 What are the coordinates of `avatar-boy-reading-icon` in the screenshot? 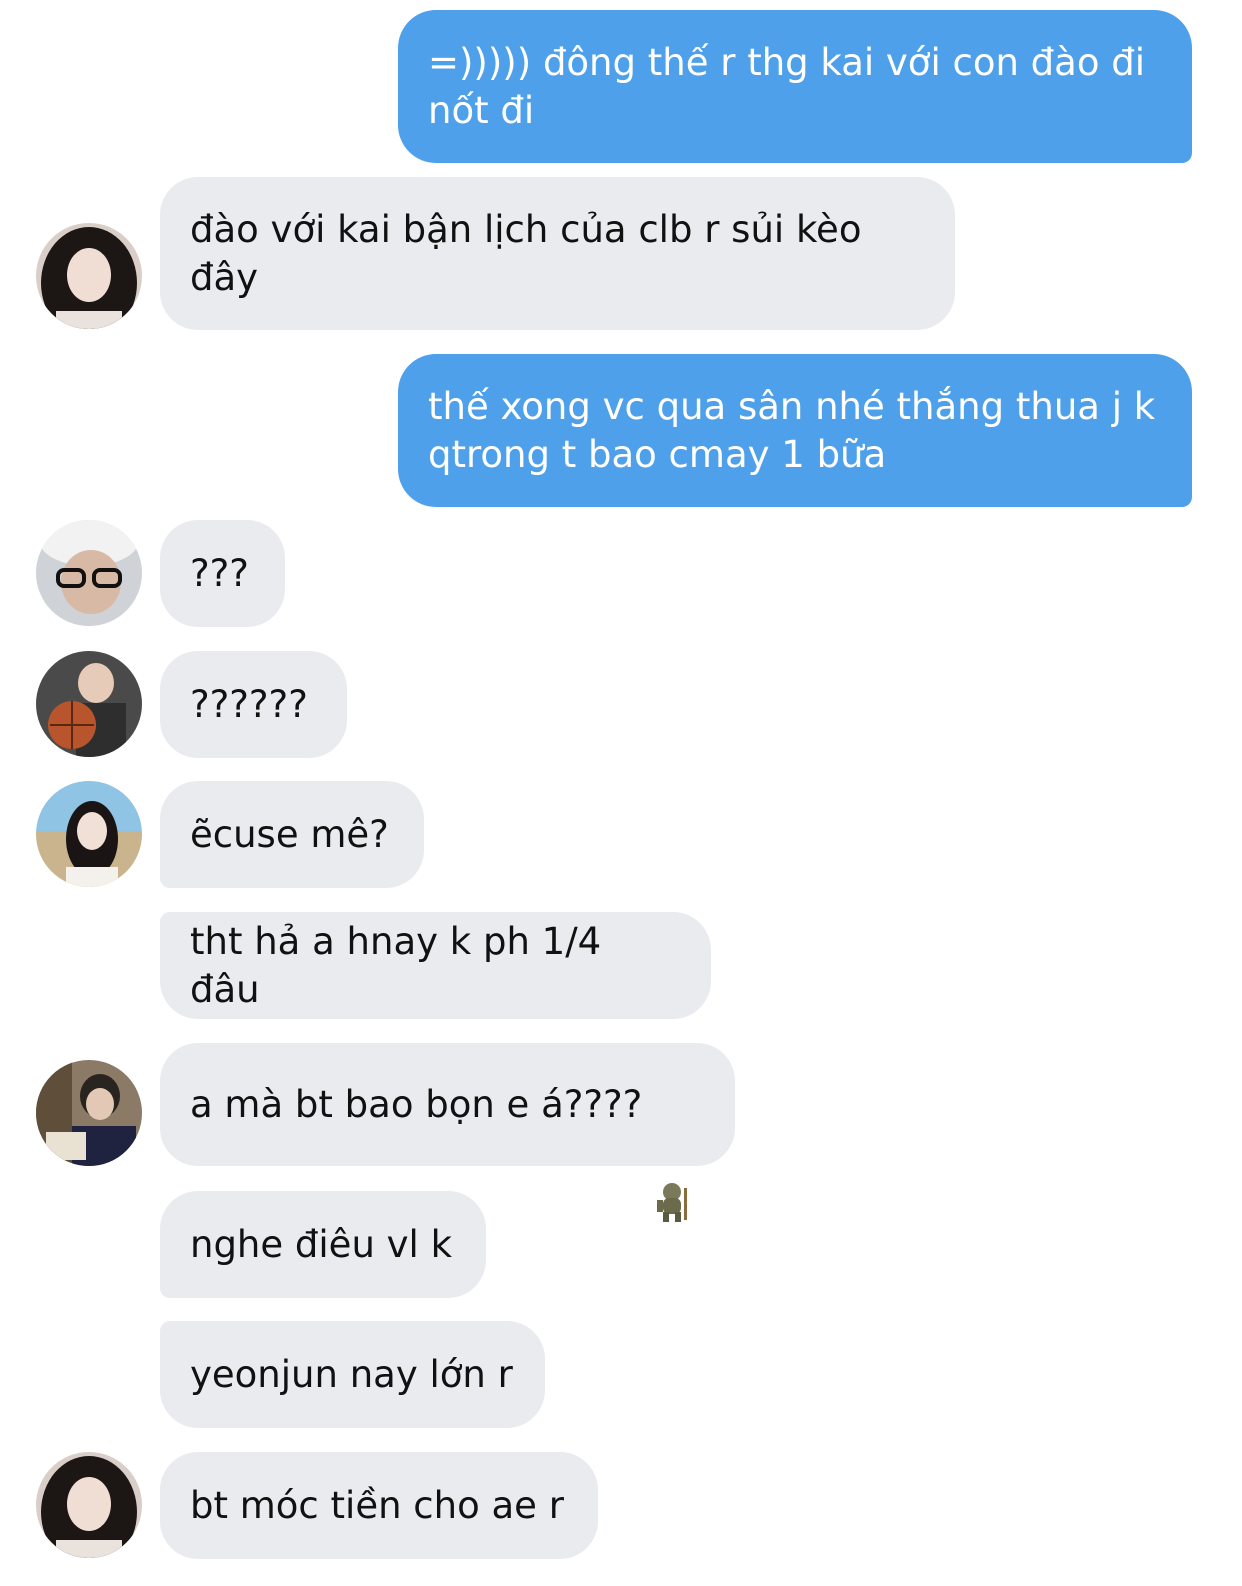 It's located at (89, 1113).